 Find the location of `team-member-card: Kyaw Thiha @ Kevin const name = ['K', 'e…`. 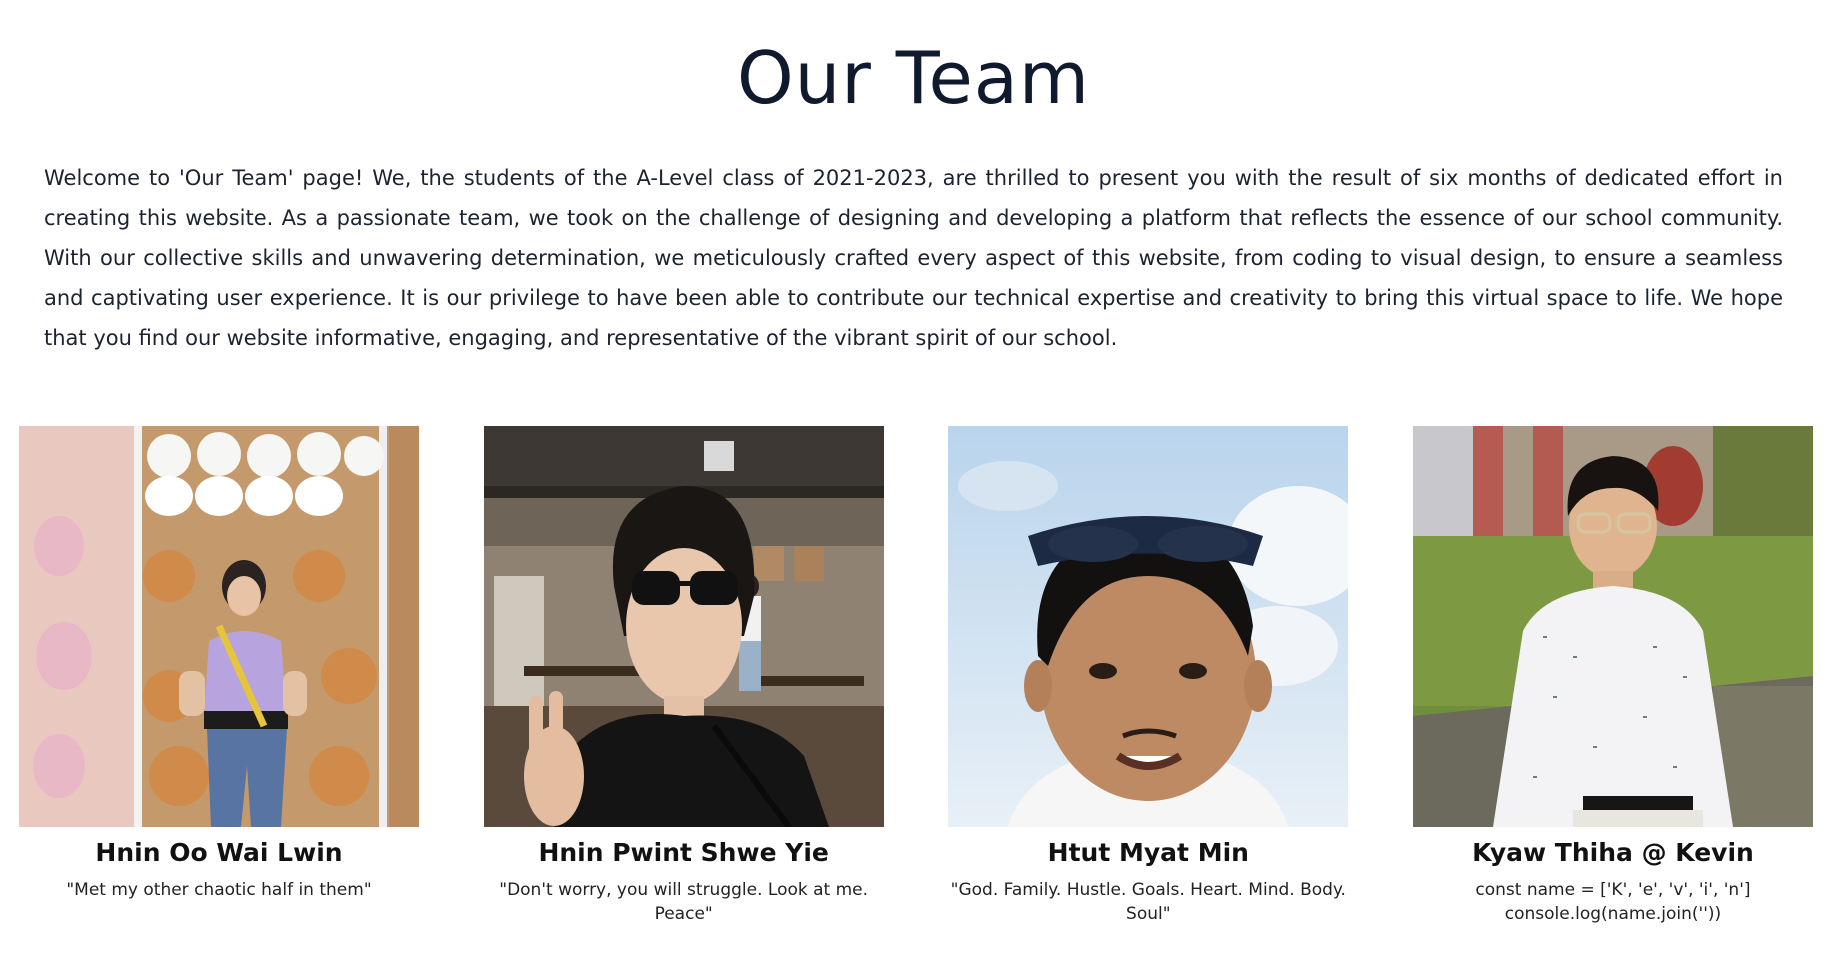

team-member-card: Kyaw Thiha @ Kevin const name = ['K', 'e… is located at coordinates (1612, 676).